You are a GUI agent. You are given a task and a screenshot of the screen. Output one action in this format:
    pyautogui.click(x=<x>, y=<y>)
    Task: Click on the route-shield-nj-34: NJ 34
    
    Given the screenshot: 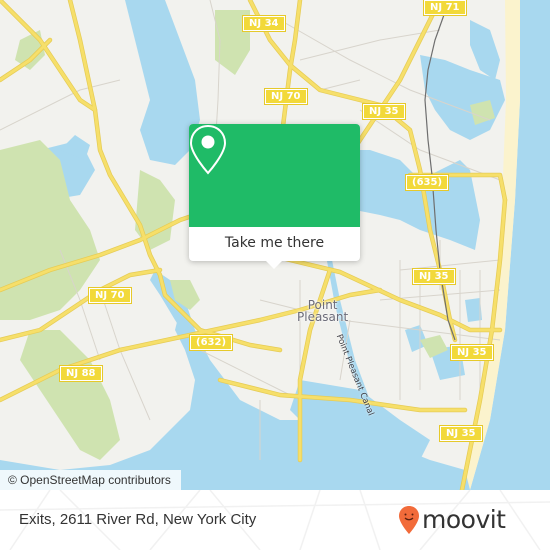 What is the action you would take?
    pyautogui.click(x=264, y=23)
    